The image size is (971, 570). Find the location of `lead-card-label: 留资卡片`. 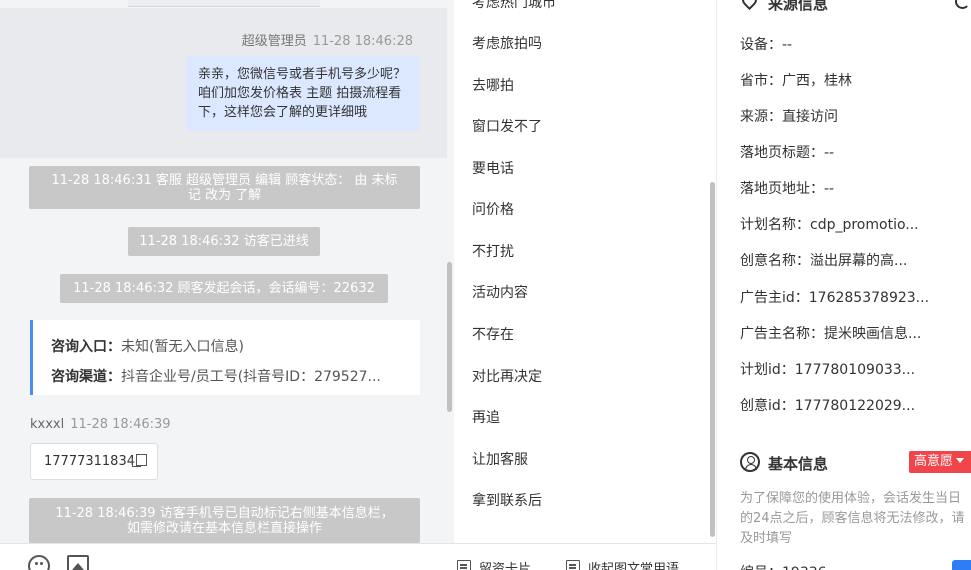

lead-card-label: 留资卡片 is located at coordinates (505, 566).